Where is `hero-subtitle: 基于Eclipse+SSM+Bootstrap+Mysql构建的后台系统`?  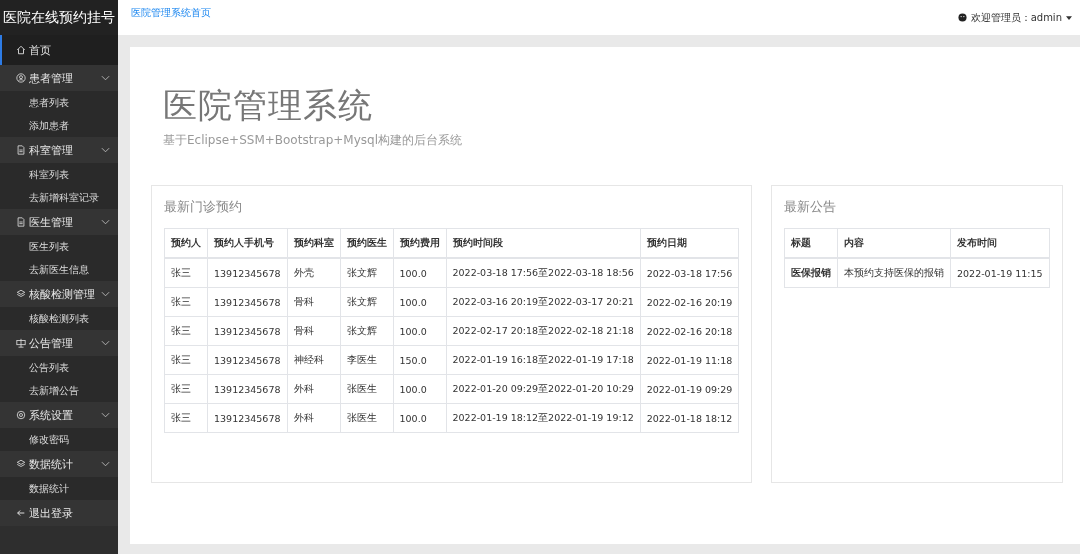 hero-subtitle: 基于Eclipse+SSM+Bootstrap+Mysql构建的后台系统 is located at coordinates (313, 140).